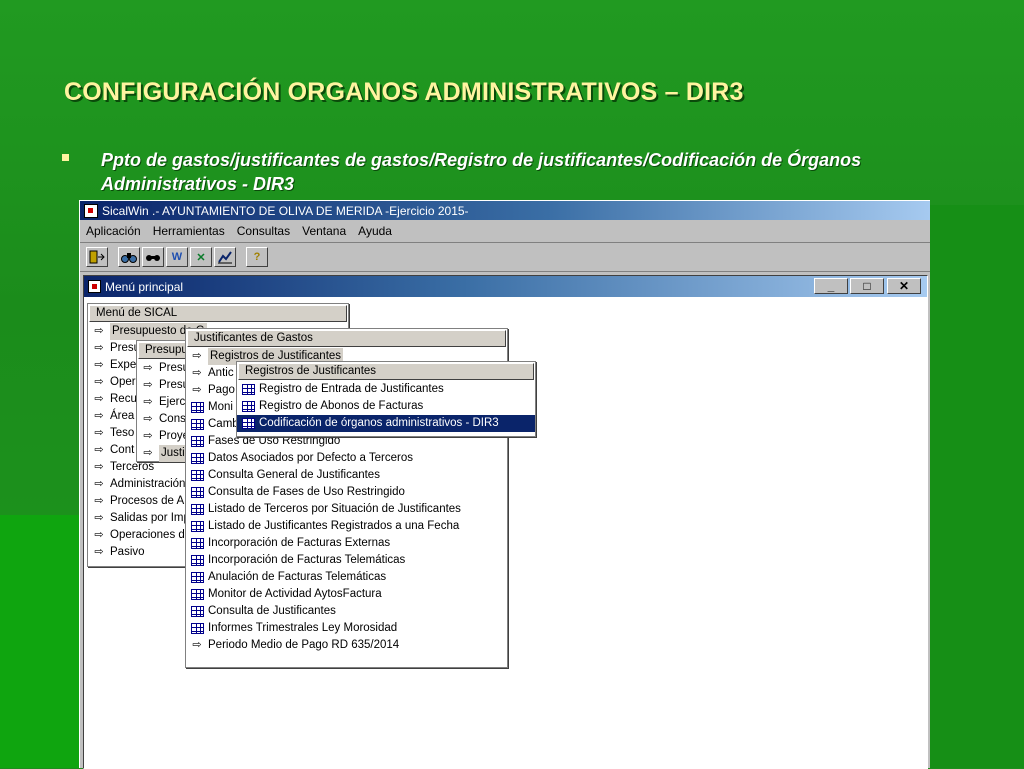 The height and width of the screenshot is (769, 1024). I want to click on justificantes-item: ⇨ Periodo Medio de Pago RD 635/2014, so click(346, 645).